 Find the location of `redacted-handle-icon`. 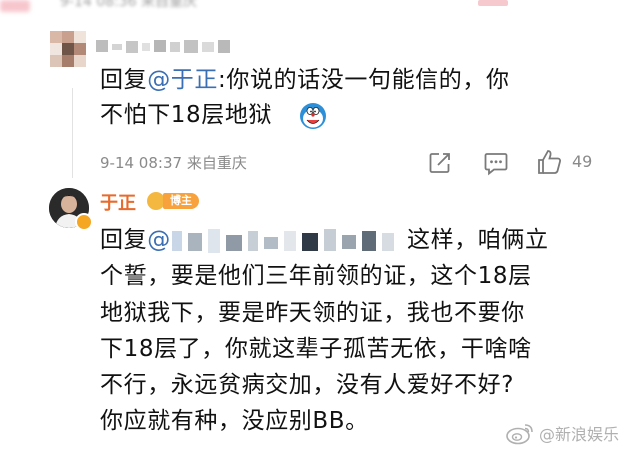

redacted-handle-icon is located at coordinates (283, 241).